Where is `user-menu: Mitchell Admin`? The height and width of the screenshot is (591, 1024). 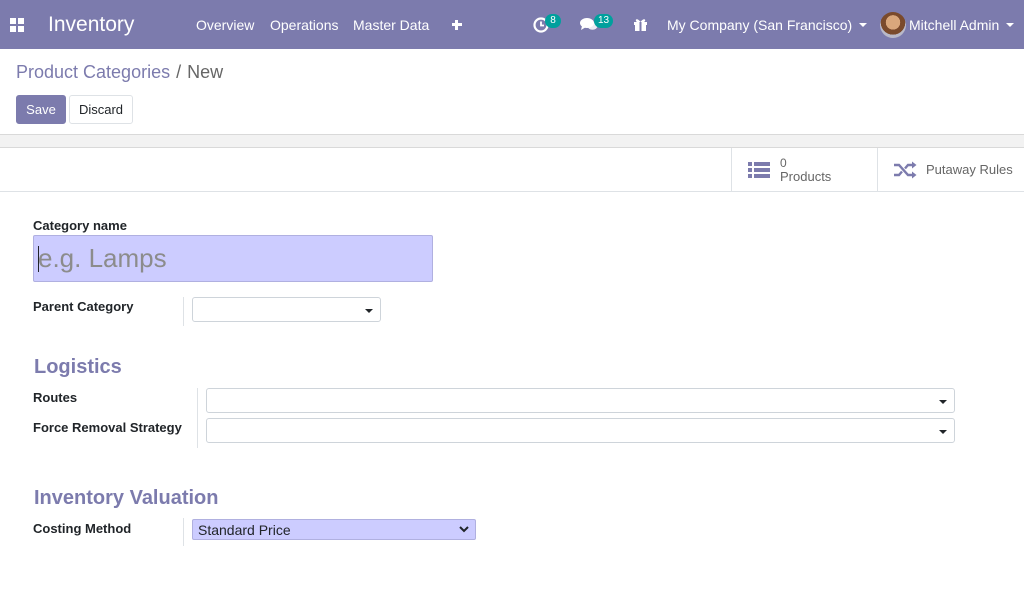
user-menu: Mitchell Admin is located at coordinates (962, 24).